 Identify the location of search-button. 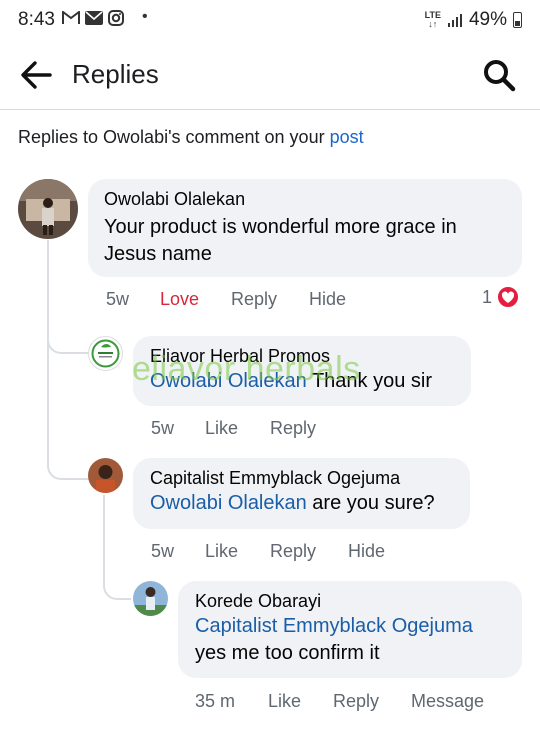
(499, 75).